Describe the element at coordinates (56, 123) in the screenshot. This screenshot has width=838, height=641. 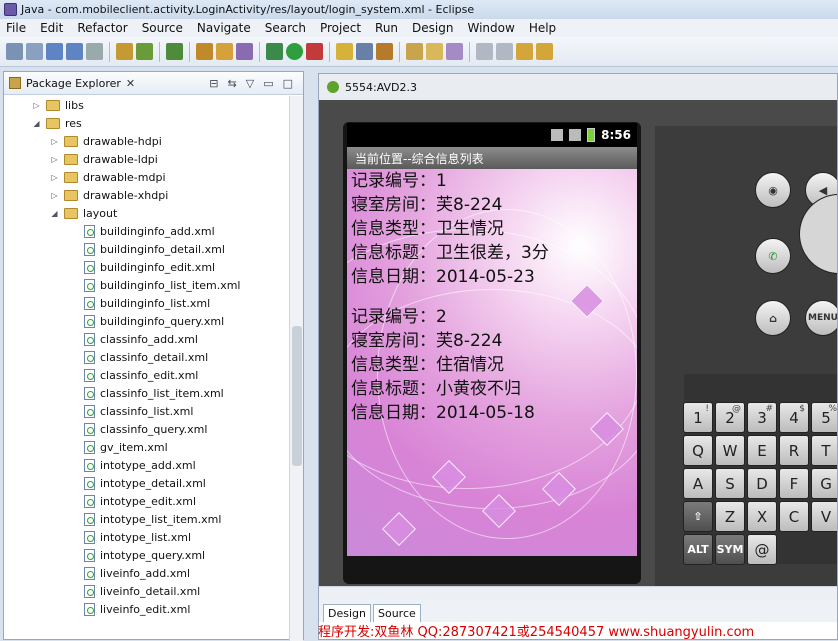
I see `tree-folder: ◢ res` at that location.